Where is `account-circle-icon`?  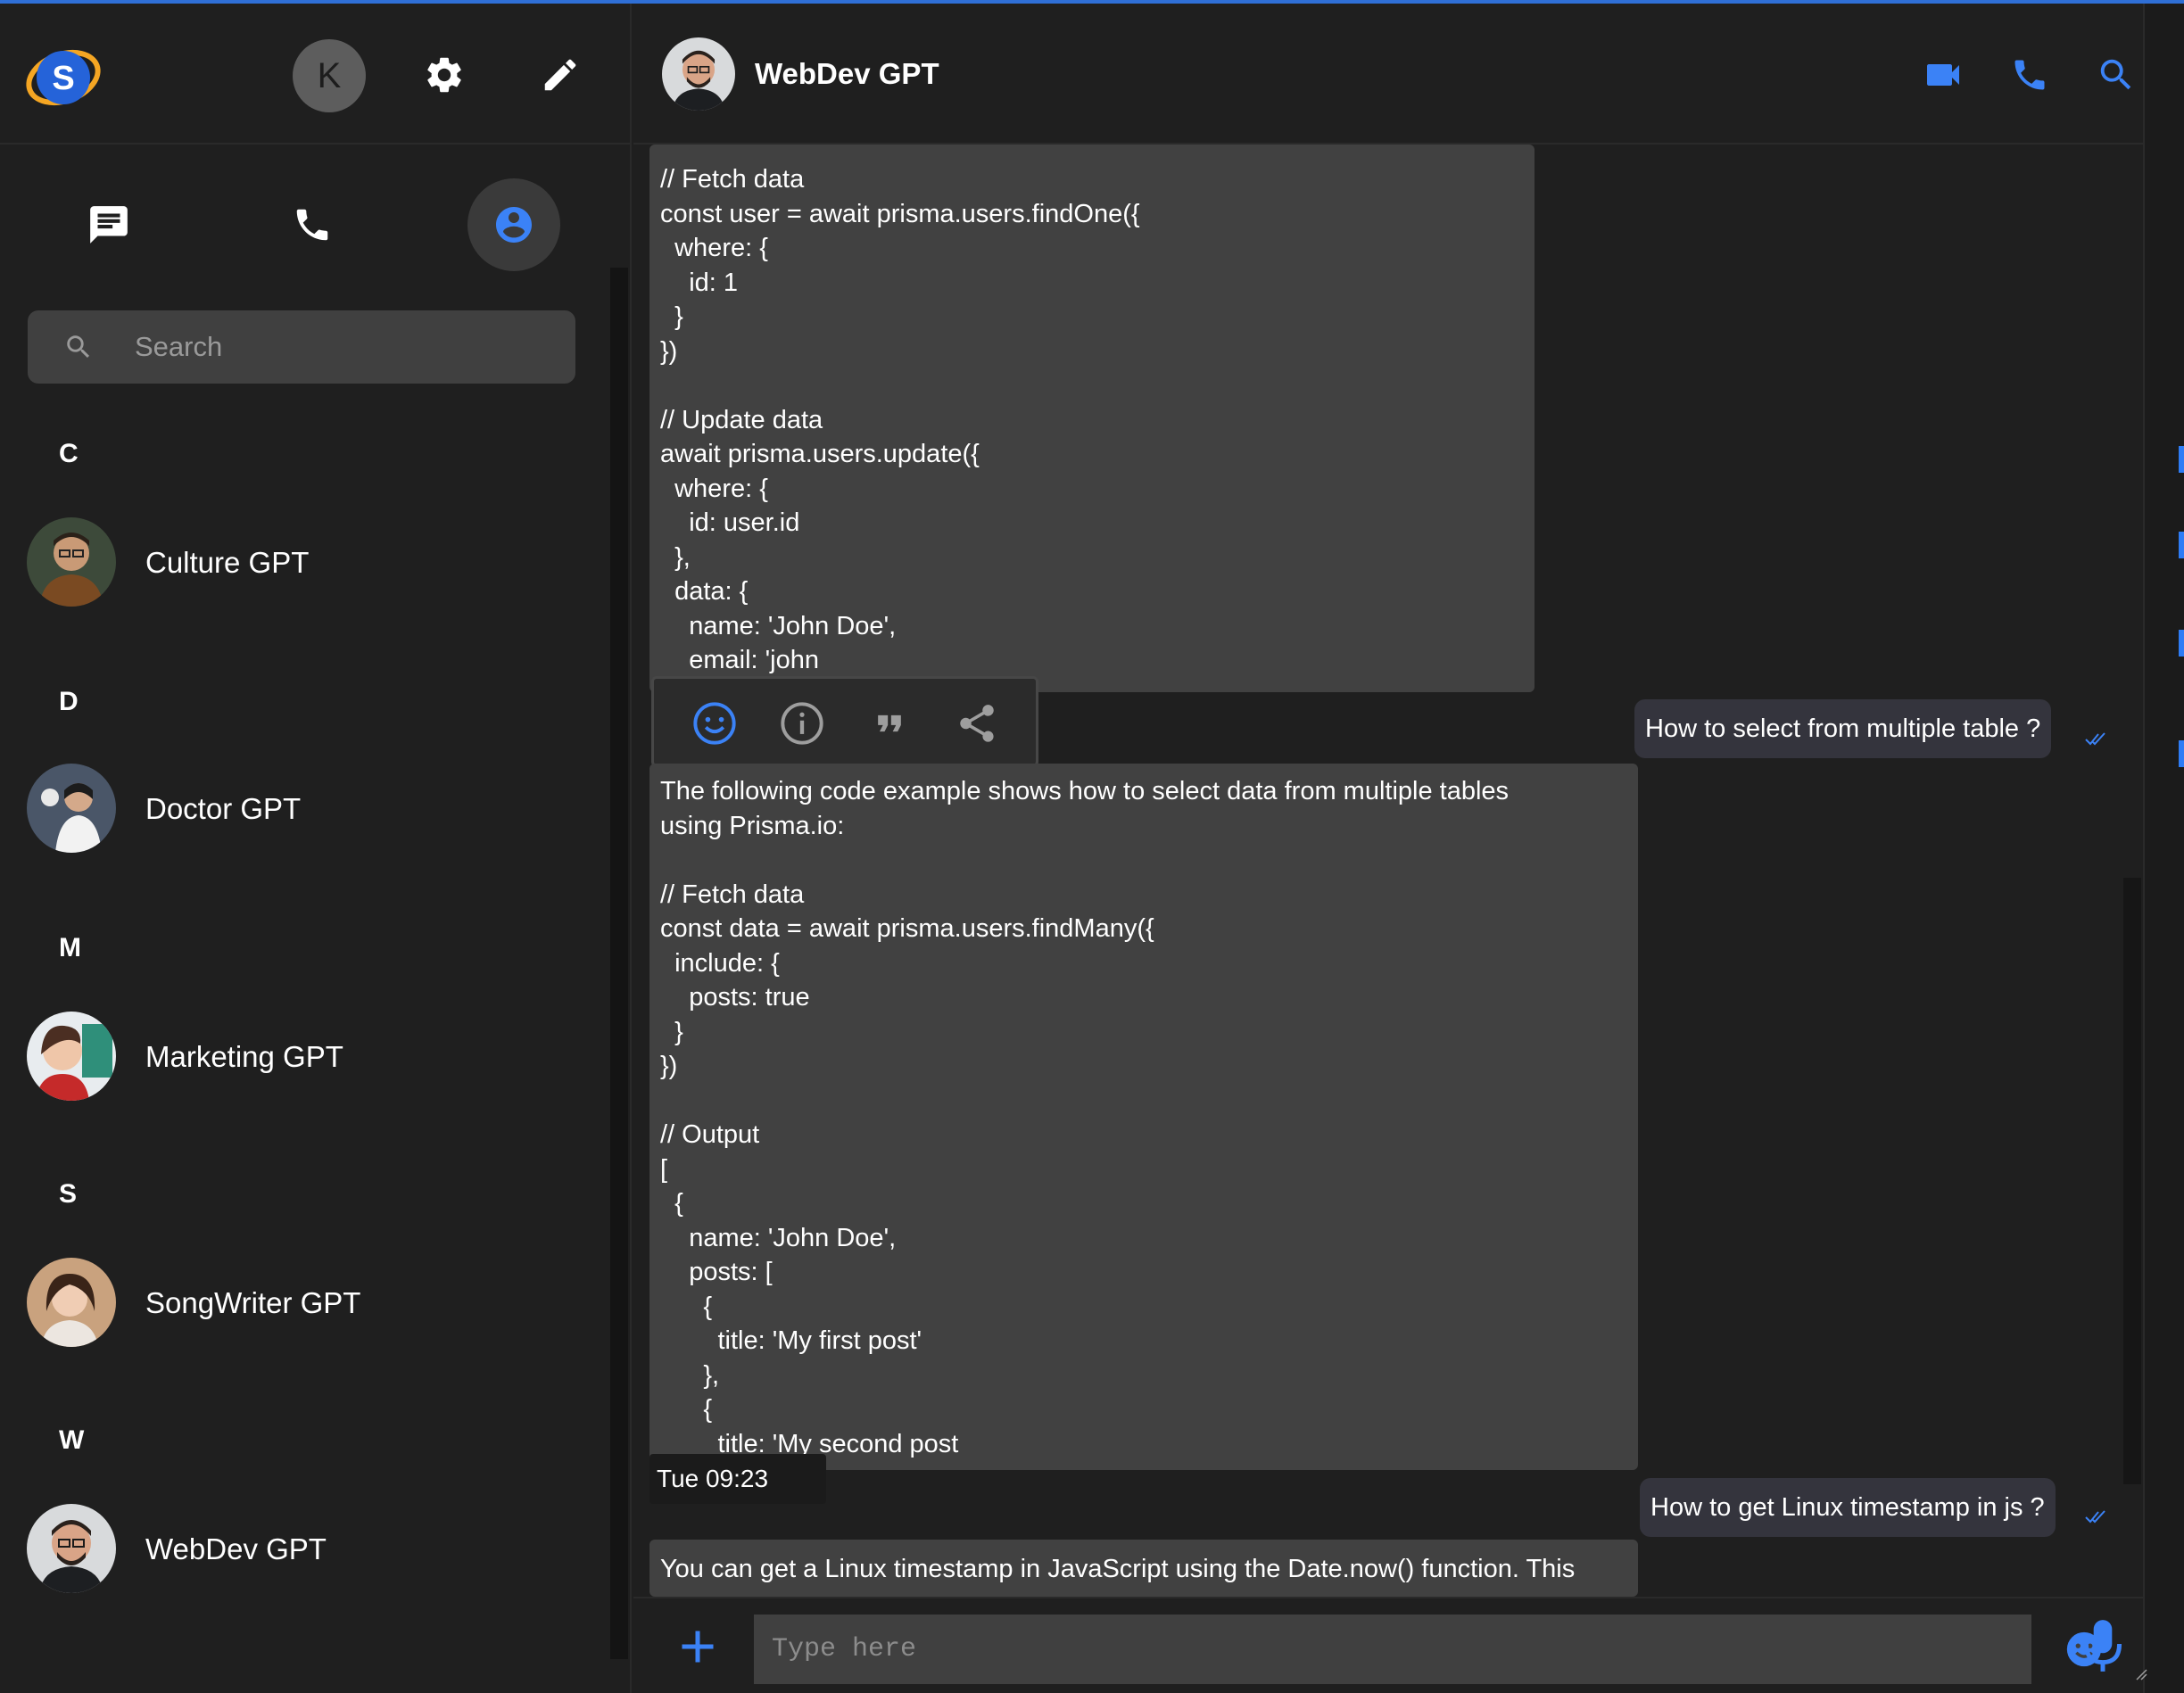
account-circle-icon is located at coordinates (514, 225).